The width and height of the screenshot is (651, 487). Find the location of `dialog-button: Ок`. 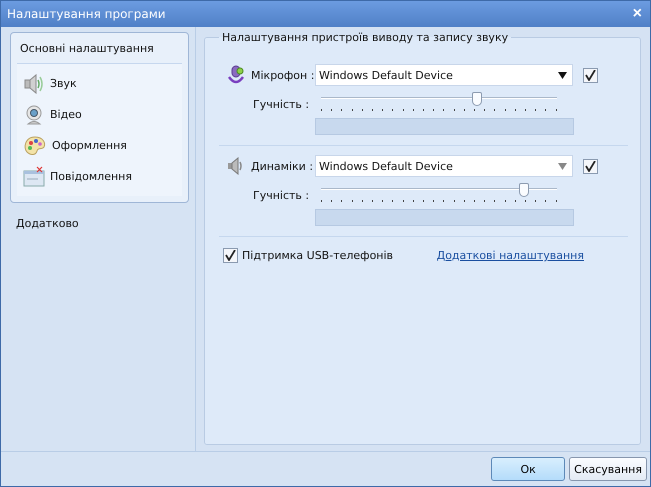

dialog-button: Ок is located at coordinates (528, 469).